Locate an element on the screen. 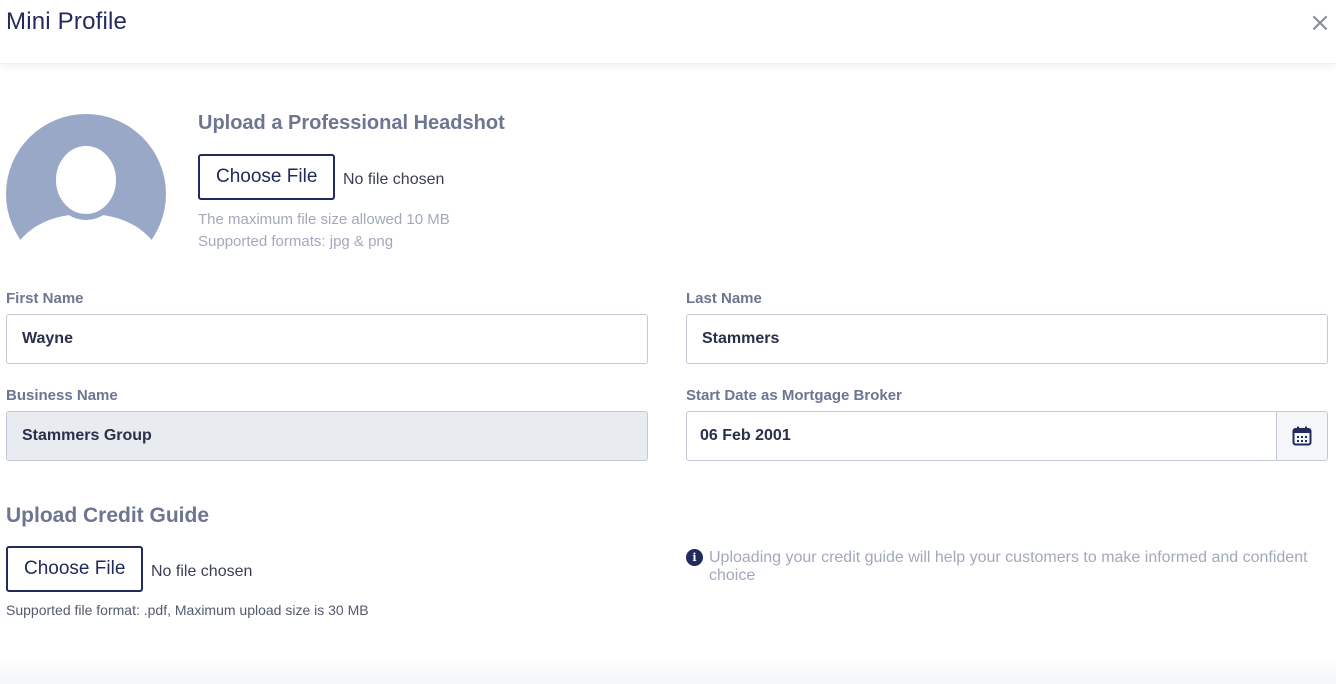  modal-title: Mini Profile is located at coordinates (67, 21).